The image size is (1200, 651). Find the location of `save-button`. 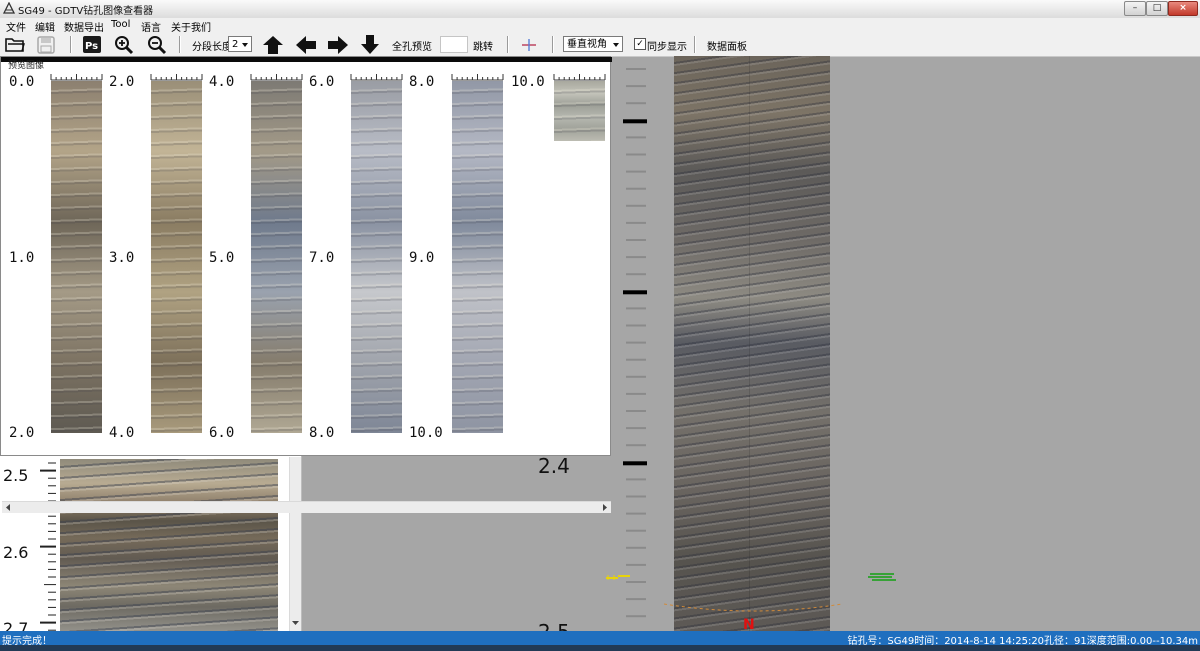

save-button is located at coordinates (46, 44).